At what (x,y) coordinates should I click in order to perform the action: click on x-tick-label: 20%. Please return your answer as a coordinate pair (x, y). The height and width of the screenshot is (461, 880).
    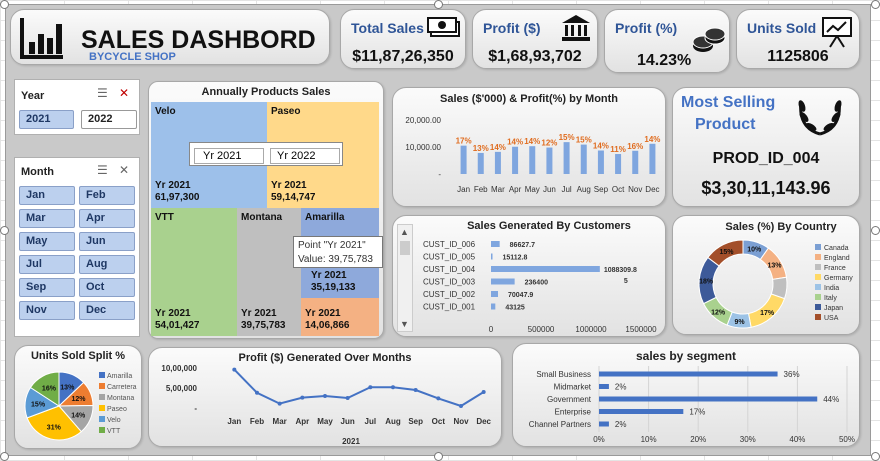
    Looking at the image, I should click on (698, 439).